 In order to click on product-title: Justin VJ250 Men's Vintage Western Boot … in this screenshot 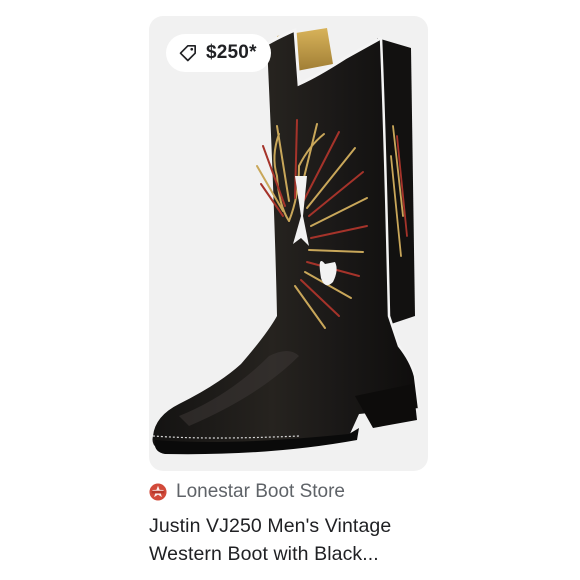, I will do `click(294, 540)`.